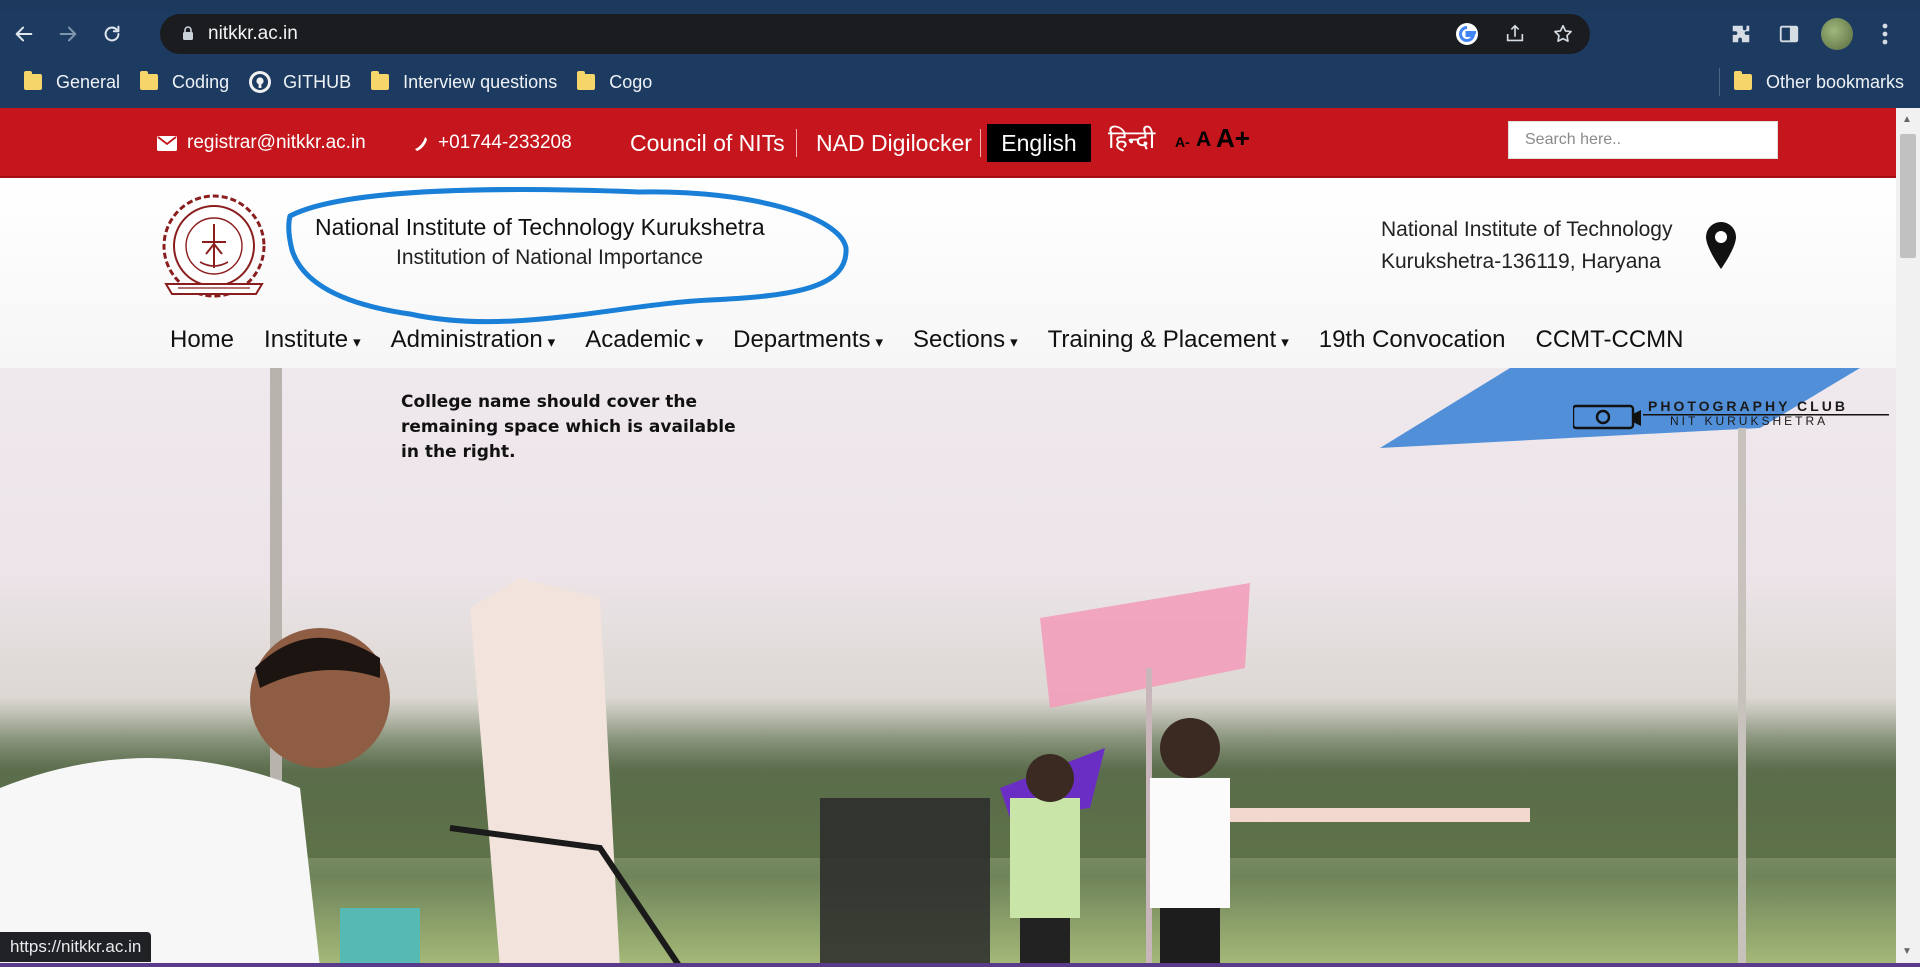 This screenshot has width=1920, height=967. Describe the element at coordinates (802, 339) in the screenshot. I see `nav-label: Departments` at that location.